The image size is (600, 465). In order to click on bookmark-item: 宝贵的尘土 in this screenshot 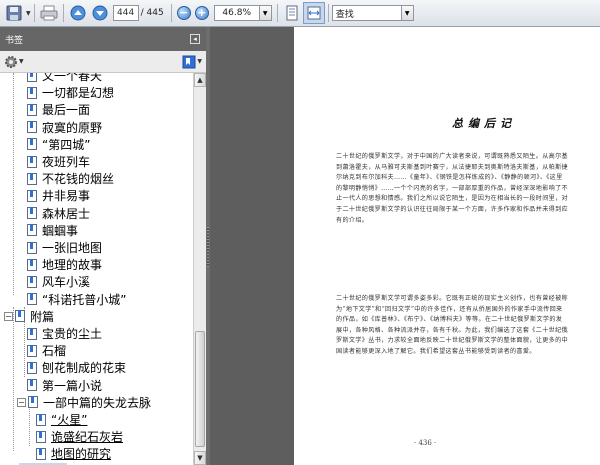, I will do `click(96, 333)`.